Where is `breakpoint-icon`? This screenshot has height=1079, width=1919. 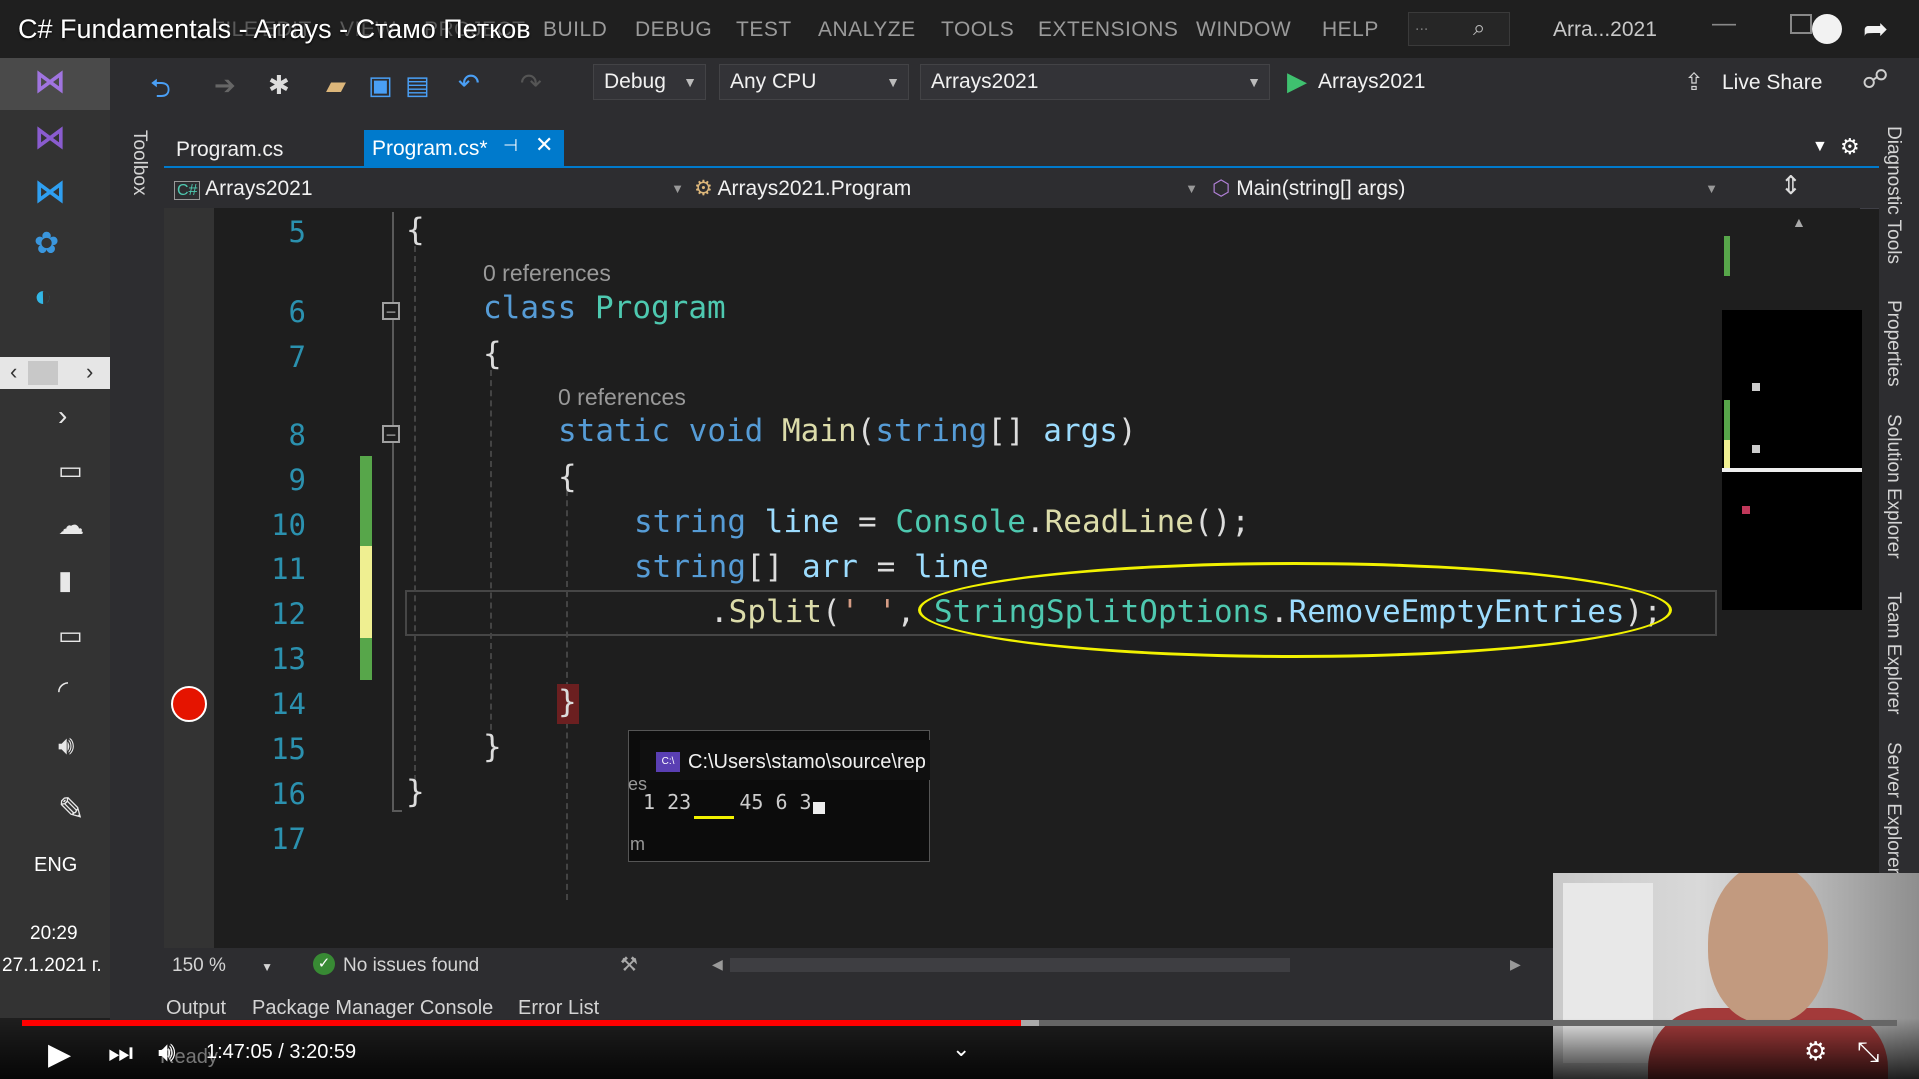
breakpoint-icon is located at coordinates (189, 704).